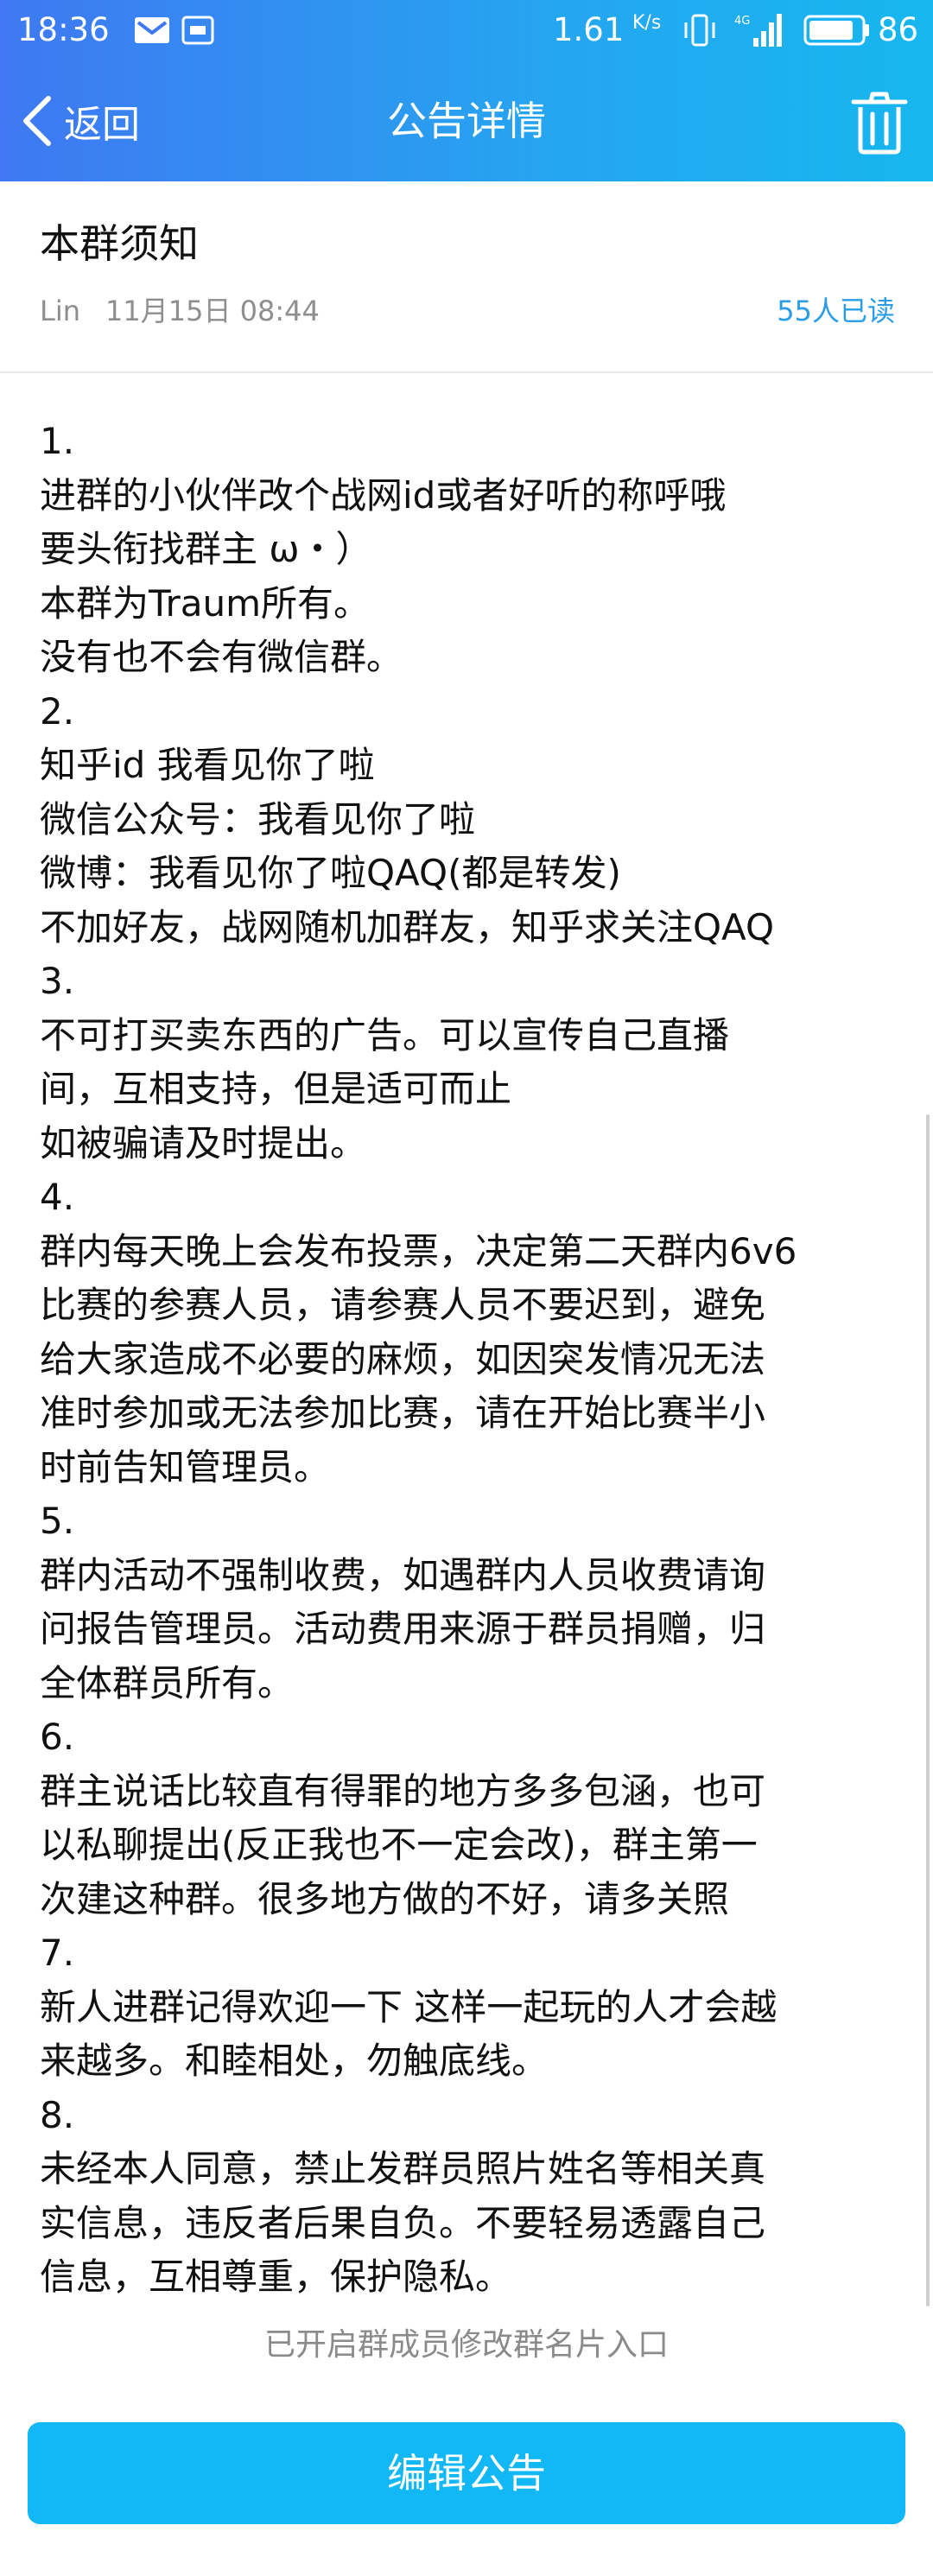 This screenshot has width=933, height=2576. Describe the element at coordinates (403, 1358) in the screenshot. I see `announcement-line: 给大家造成不必要的麻烦，如因突发情况无法` at that location.